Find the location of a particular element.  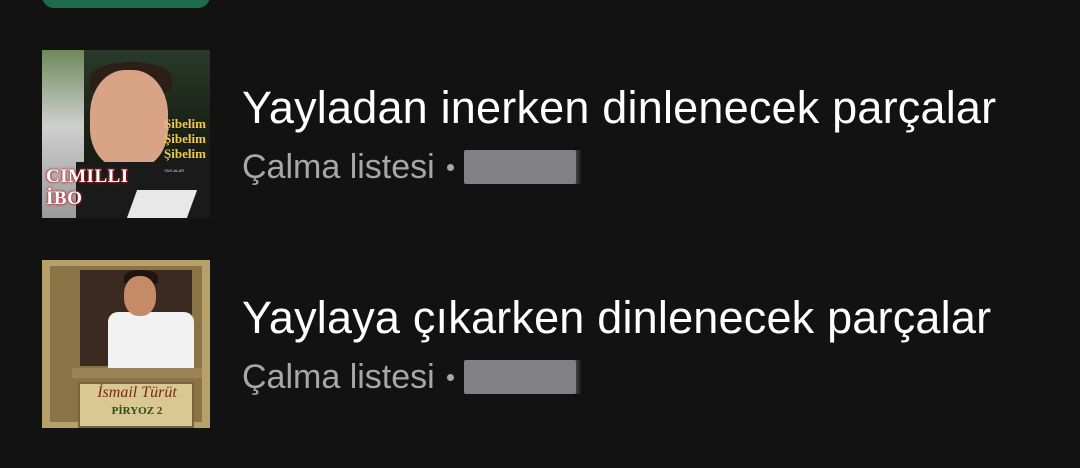

cover-portrait-collar is located at coordinates (162, 204).